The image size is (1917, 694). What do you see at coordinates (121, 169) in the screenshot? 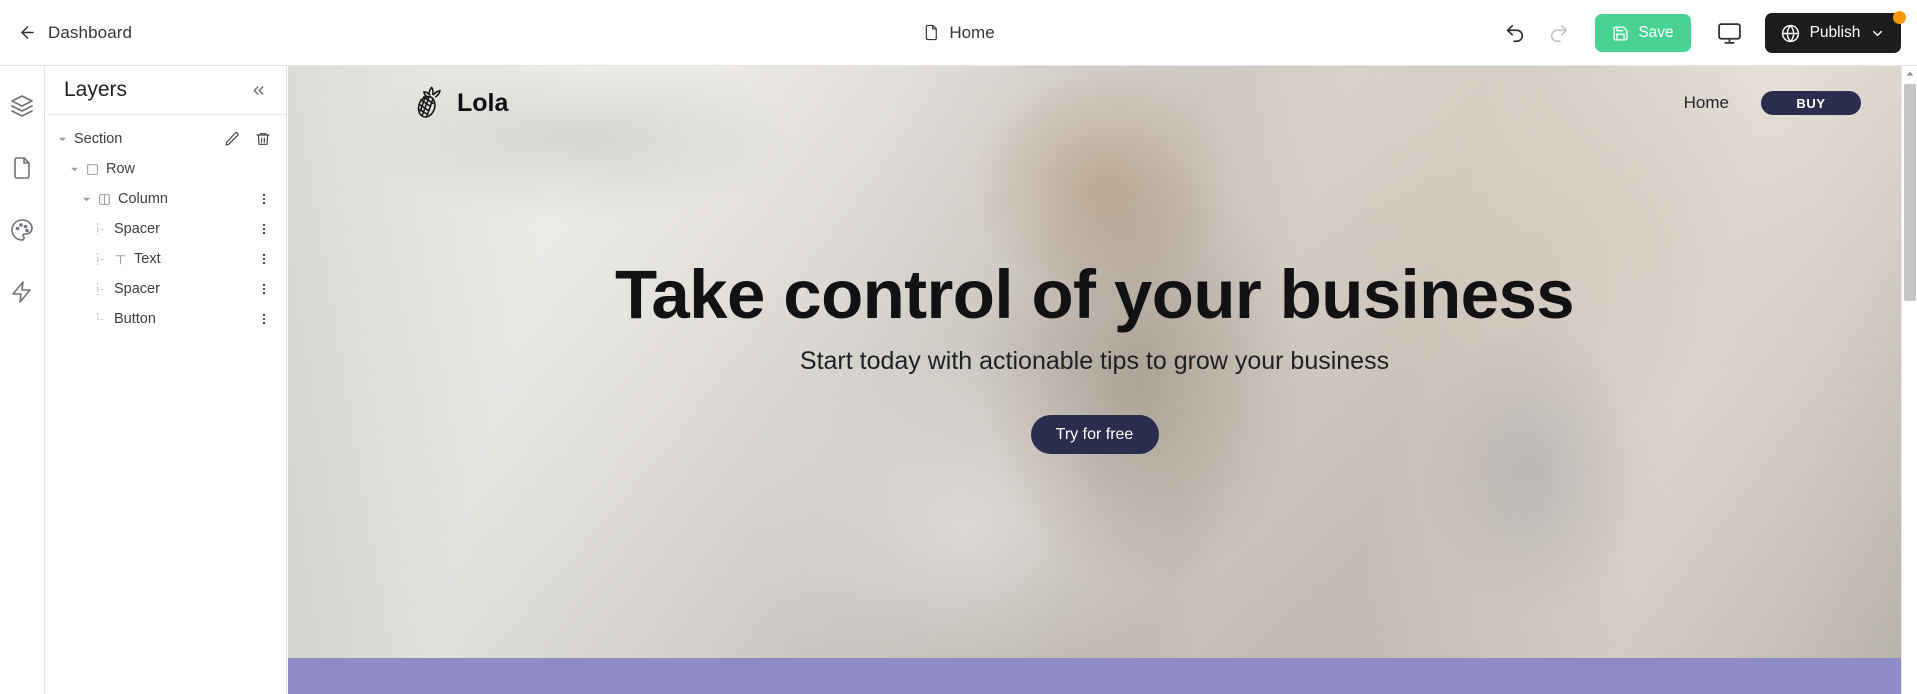
I see `layer-label: Row` at bounding box center [121, 169].